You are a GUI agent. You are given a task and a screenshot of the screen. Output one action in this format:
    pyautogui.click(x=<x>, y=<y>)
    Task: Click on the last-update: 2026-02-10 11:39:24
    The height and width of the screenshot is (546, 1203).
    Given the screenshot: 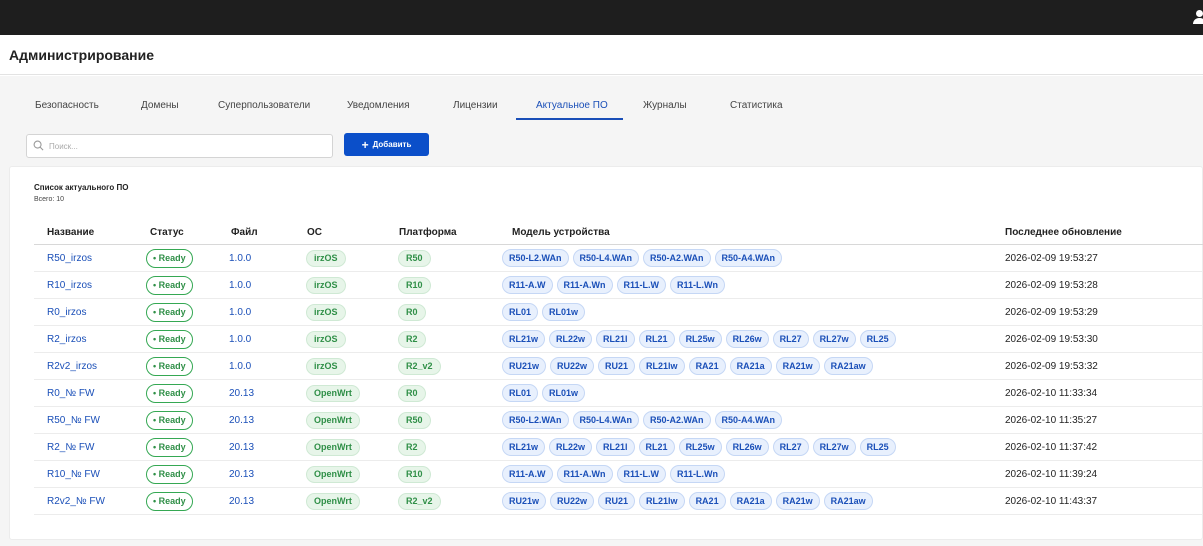 What is the action you would take?
    pyautogui.click(x=1051, y=474)
    